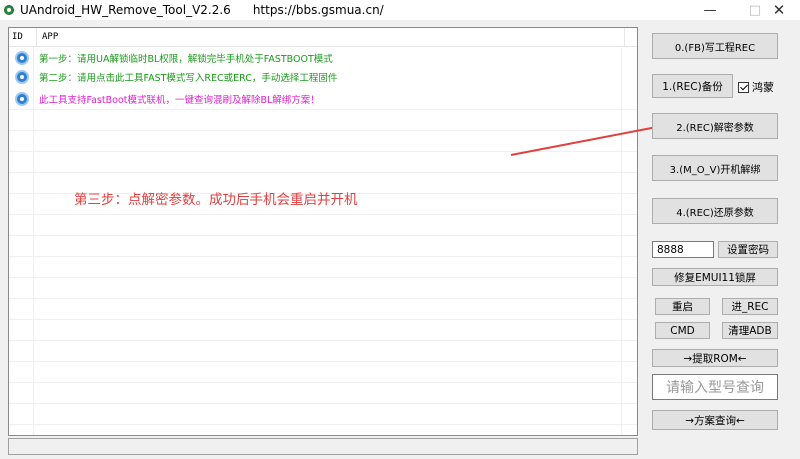 The height and width of the screenshot is (459, 800). Describe the element at coordinates (318, 10) in the screenshot. I see `window-url: https://bbs.gsmua.cn/` at that location.